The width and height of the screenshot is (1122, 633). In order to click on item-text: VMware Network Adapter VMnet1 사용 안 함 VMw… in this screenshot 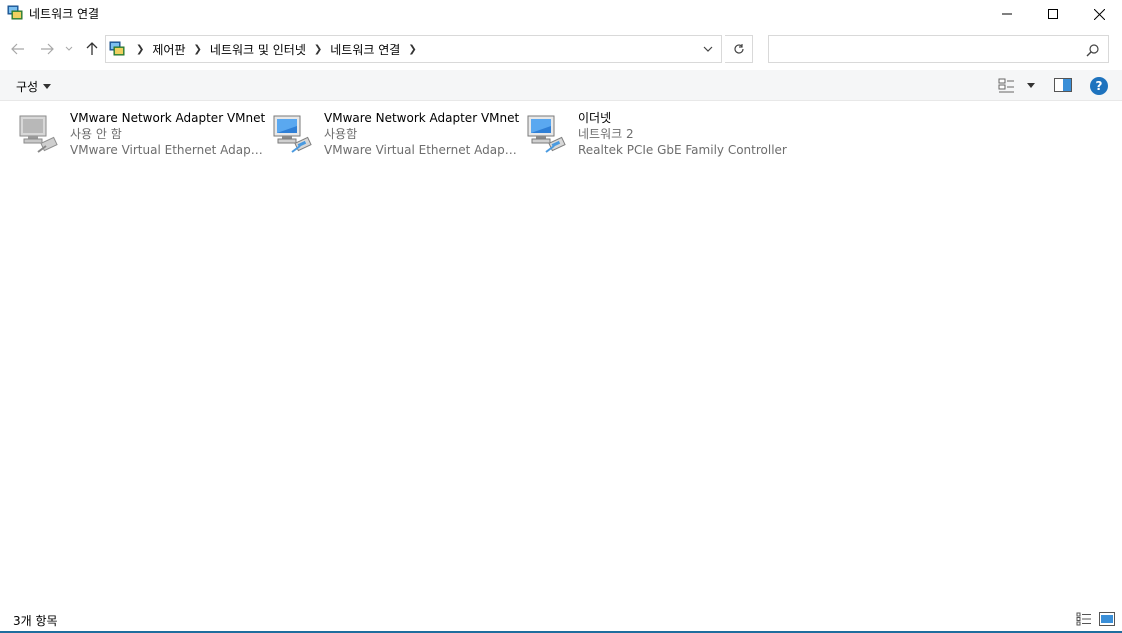, I will do `click(168, 134)`.